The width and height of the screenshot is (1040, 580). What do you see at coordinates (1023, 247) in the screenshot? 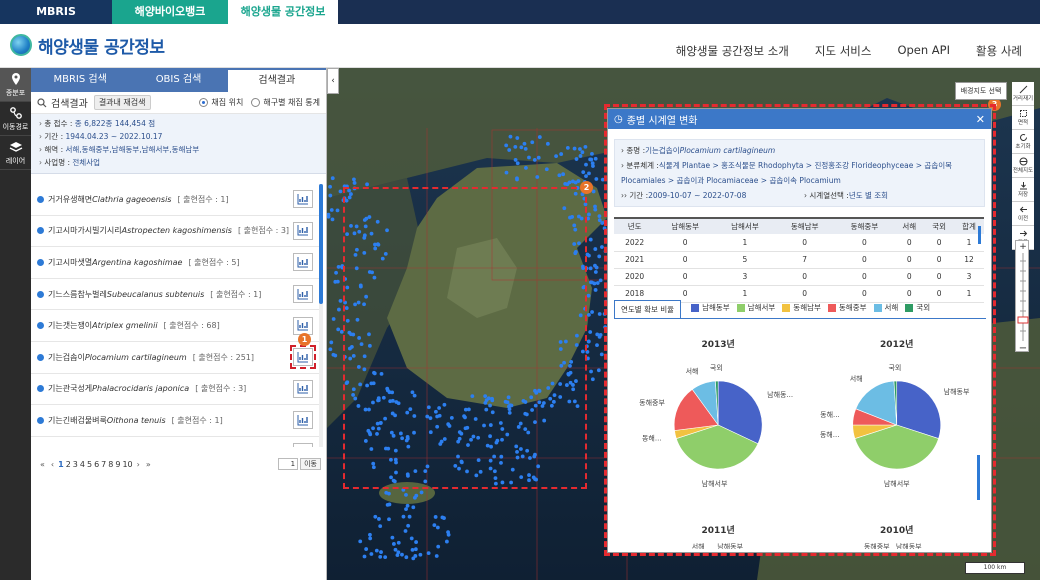
I see `zoom-in-icon: +` at bounding box center [1023, 247].